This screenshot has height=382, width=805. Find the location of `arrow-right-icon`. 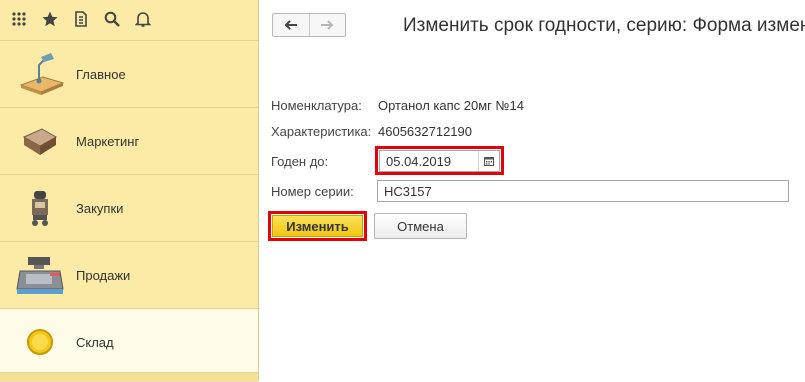

arrow-right-icon is located at coordinates (327, 25).